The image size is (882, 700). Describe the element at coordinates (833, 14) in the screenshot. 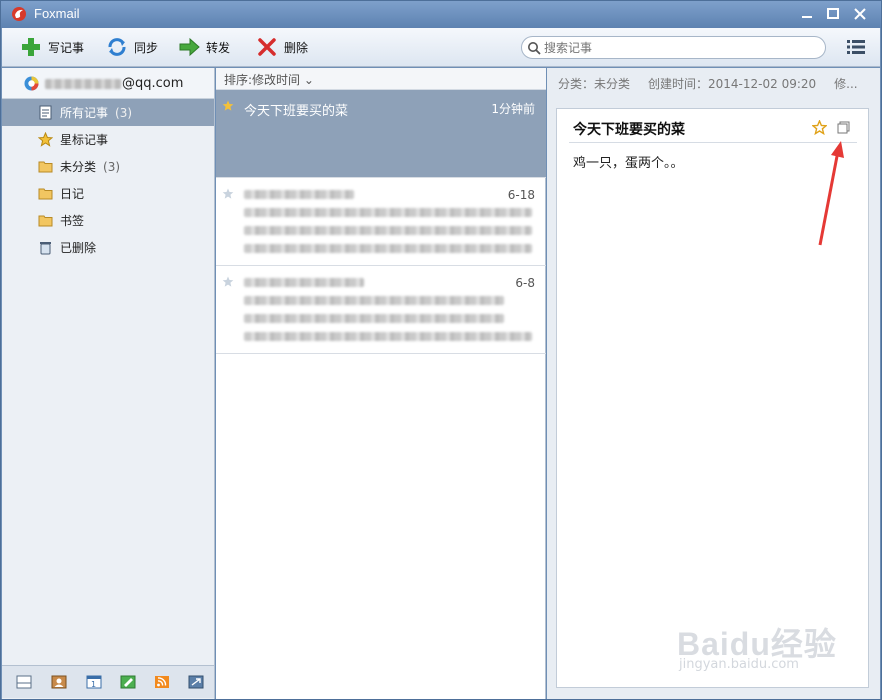

I see `maximize-icon` at that location.